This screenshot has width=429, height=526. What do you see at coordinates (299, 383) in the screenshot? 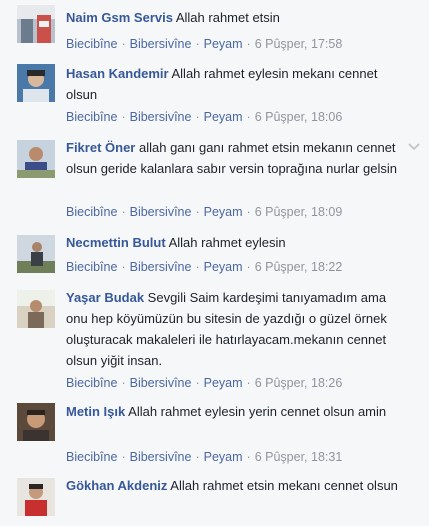
I see `comment-timestamp: 6 Pûşper, 18:26` at bounding box center [299, 383].